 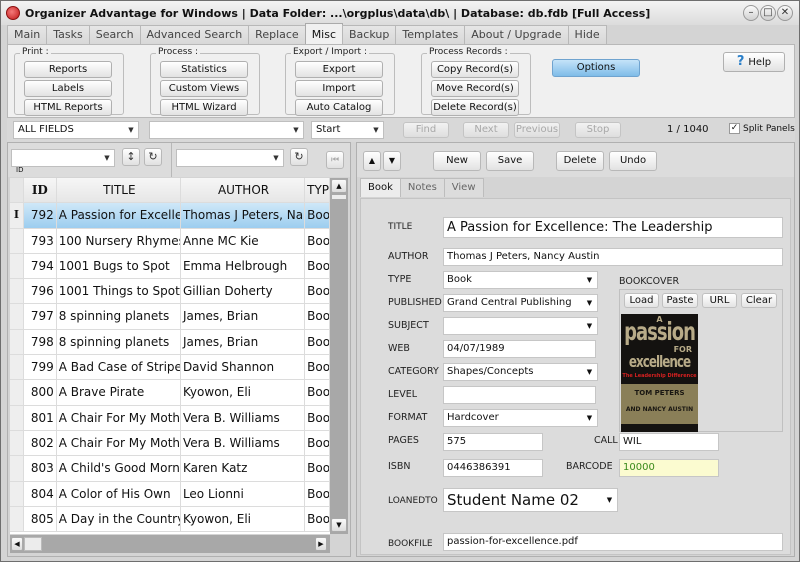 What do you see at coordinates (520, 372) in the screenshot?
I see `category-select: Shapes/Concepts ▼` at bounding box center [520, 372].